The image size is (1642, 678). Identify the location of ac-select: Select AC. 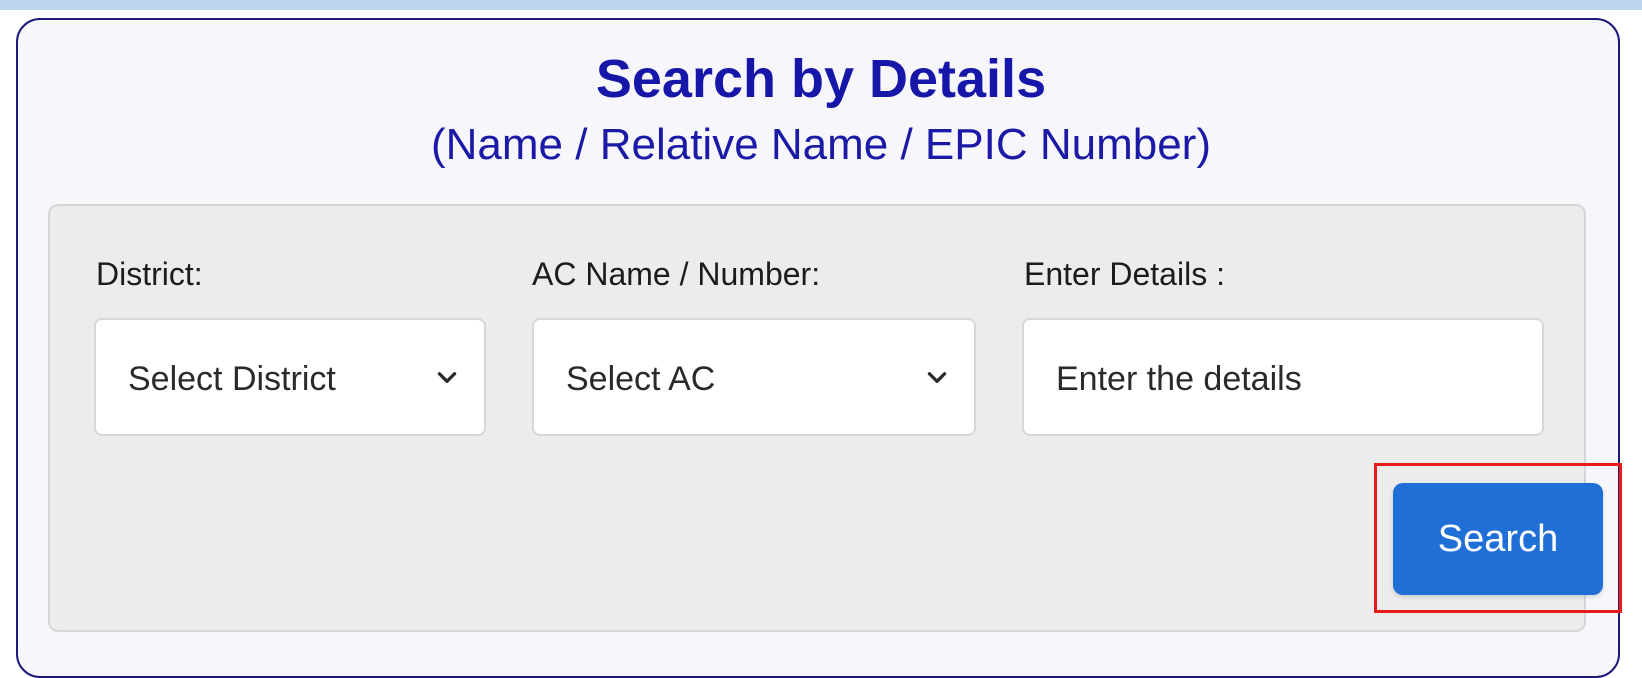
(754, 377).